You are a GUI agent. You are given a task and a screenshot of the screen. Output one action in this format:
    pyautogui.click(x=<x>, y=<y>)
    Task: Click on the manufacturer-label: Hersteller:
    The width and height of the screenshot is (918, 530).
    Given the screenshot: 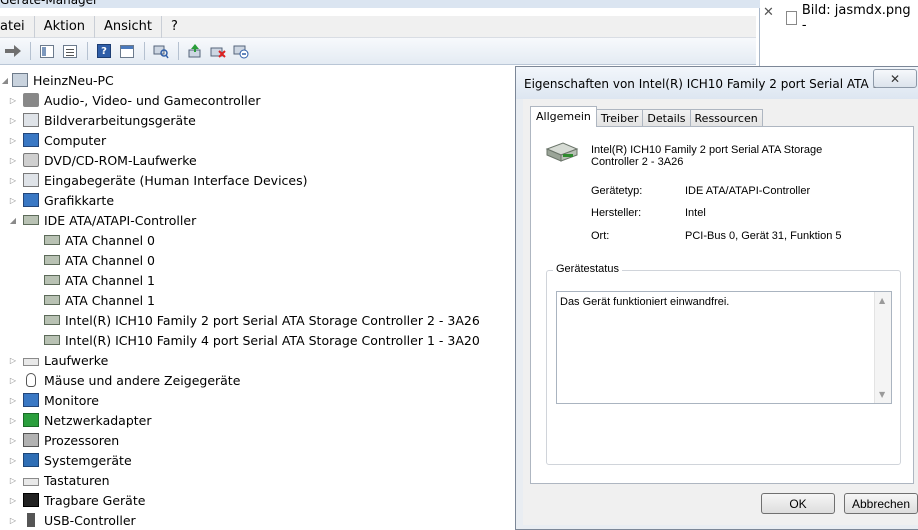 What is the action you would take?
    pyautogui.click(x=616, y=213)
    